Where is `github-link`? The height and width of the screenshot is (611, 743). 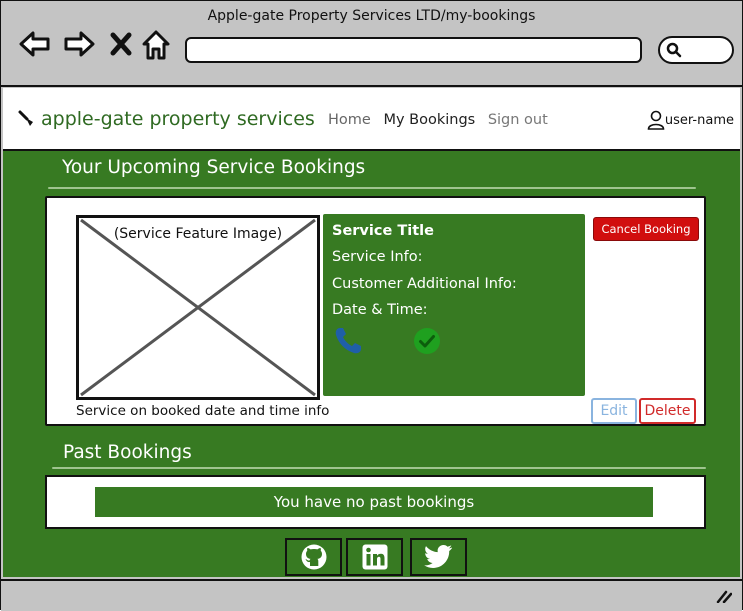 github-link is located at coordinates (313, 557).